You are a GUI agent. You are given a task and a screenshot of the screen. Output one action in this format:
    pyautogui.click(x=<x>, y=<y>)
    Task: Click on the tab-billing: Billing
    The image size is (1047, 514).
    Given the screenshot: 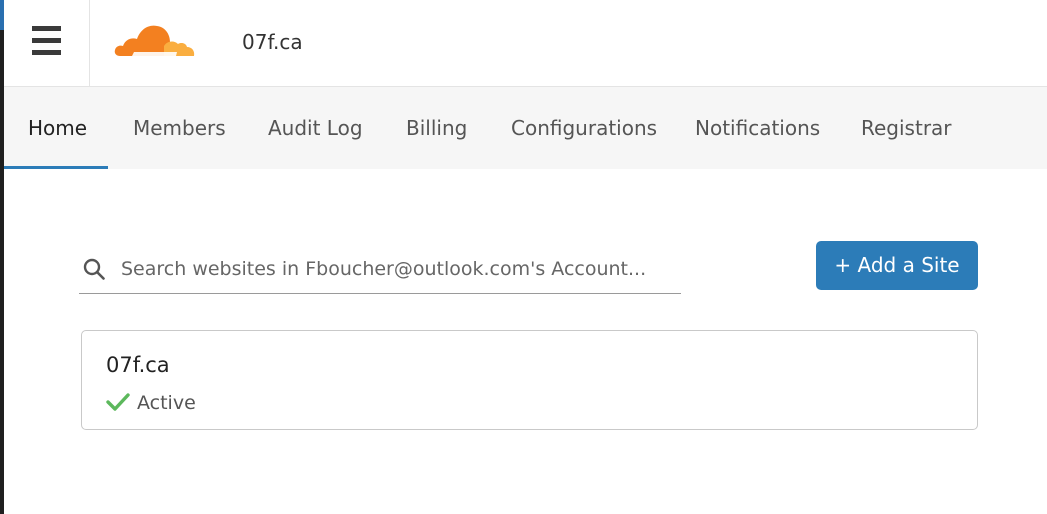 What is the action you would take?
    pyautogui.click(x=436, y=128)
    